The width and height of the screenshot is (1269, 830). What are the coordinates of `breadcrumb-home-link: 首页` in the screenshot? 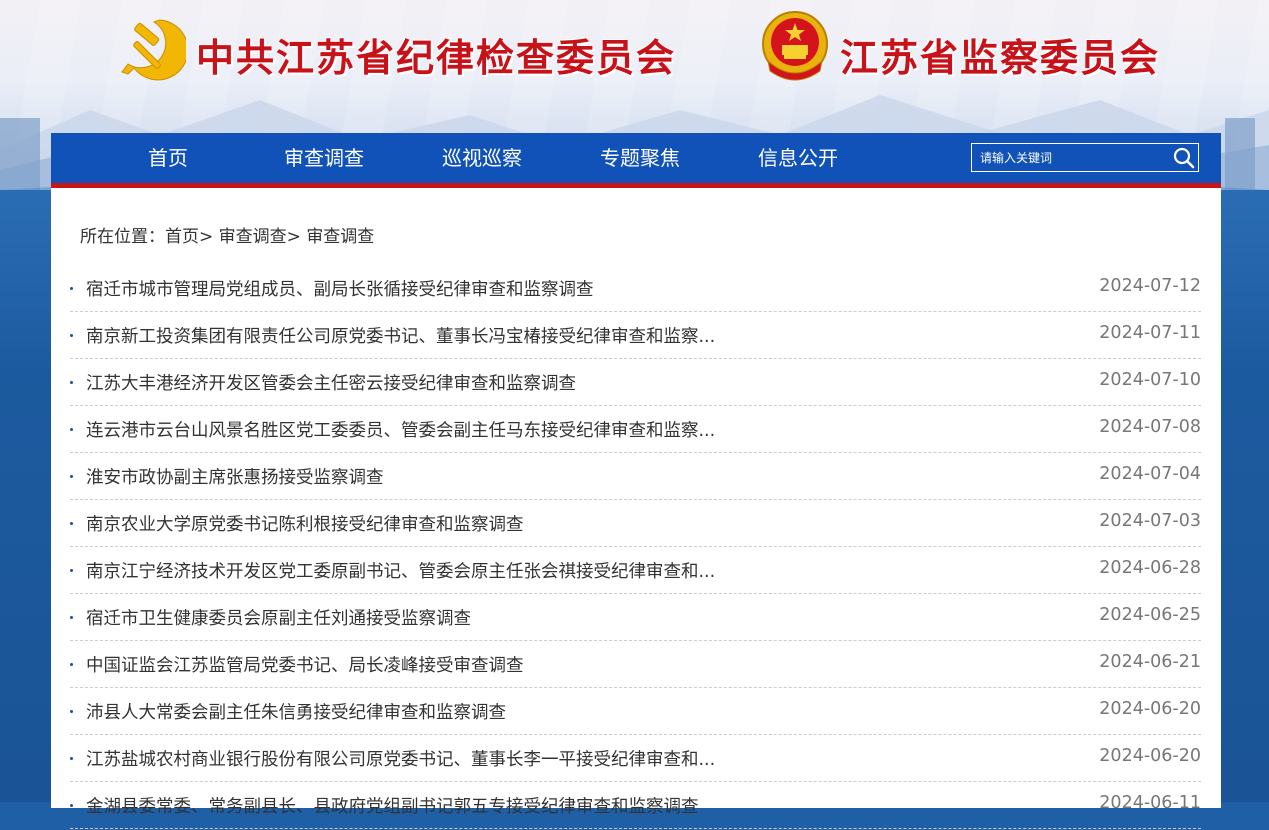 It's located at (182, 237).